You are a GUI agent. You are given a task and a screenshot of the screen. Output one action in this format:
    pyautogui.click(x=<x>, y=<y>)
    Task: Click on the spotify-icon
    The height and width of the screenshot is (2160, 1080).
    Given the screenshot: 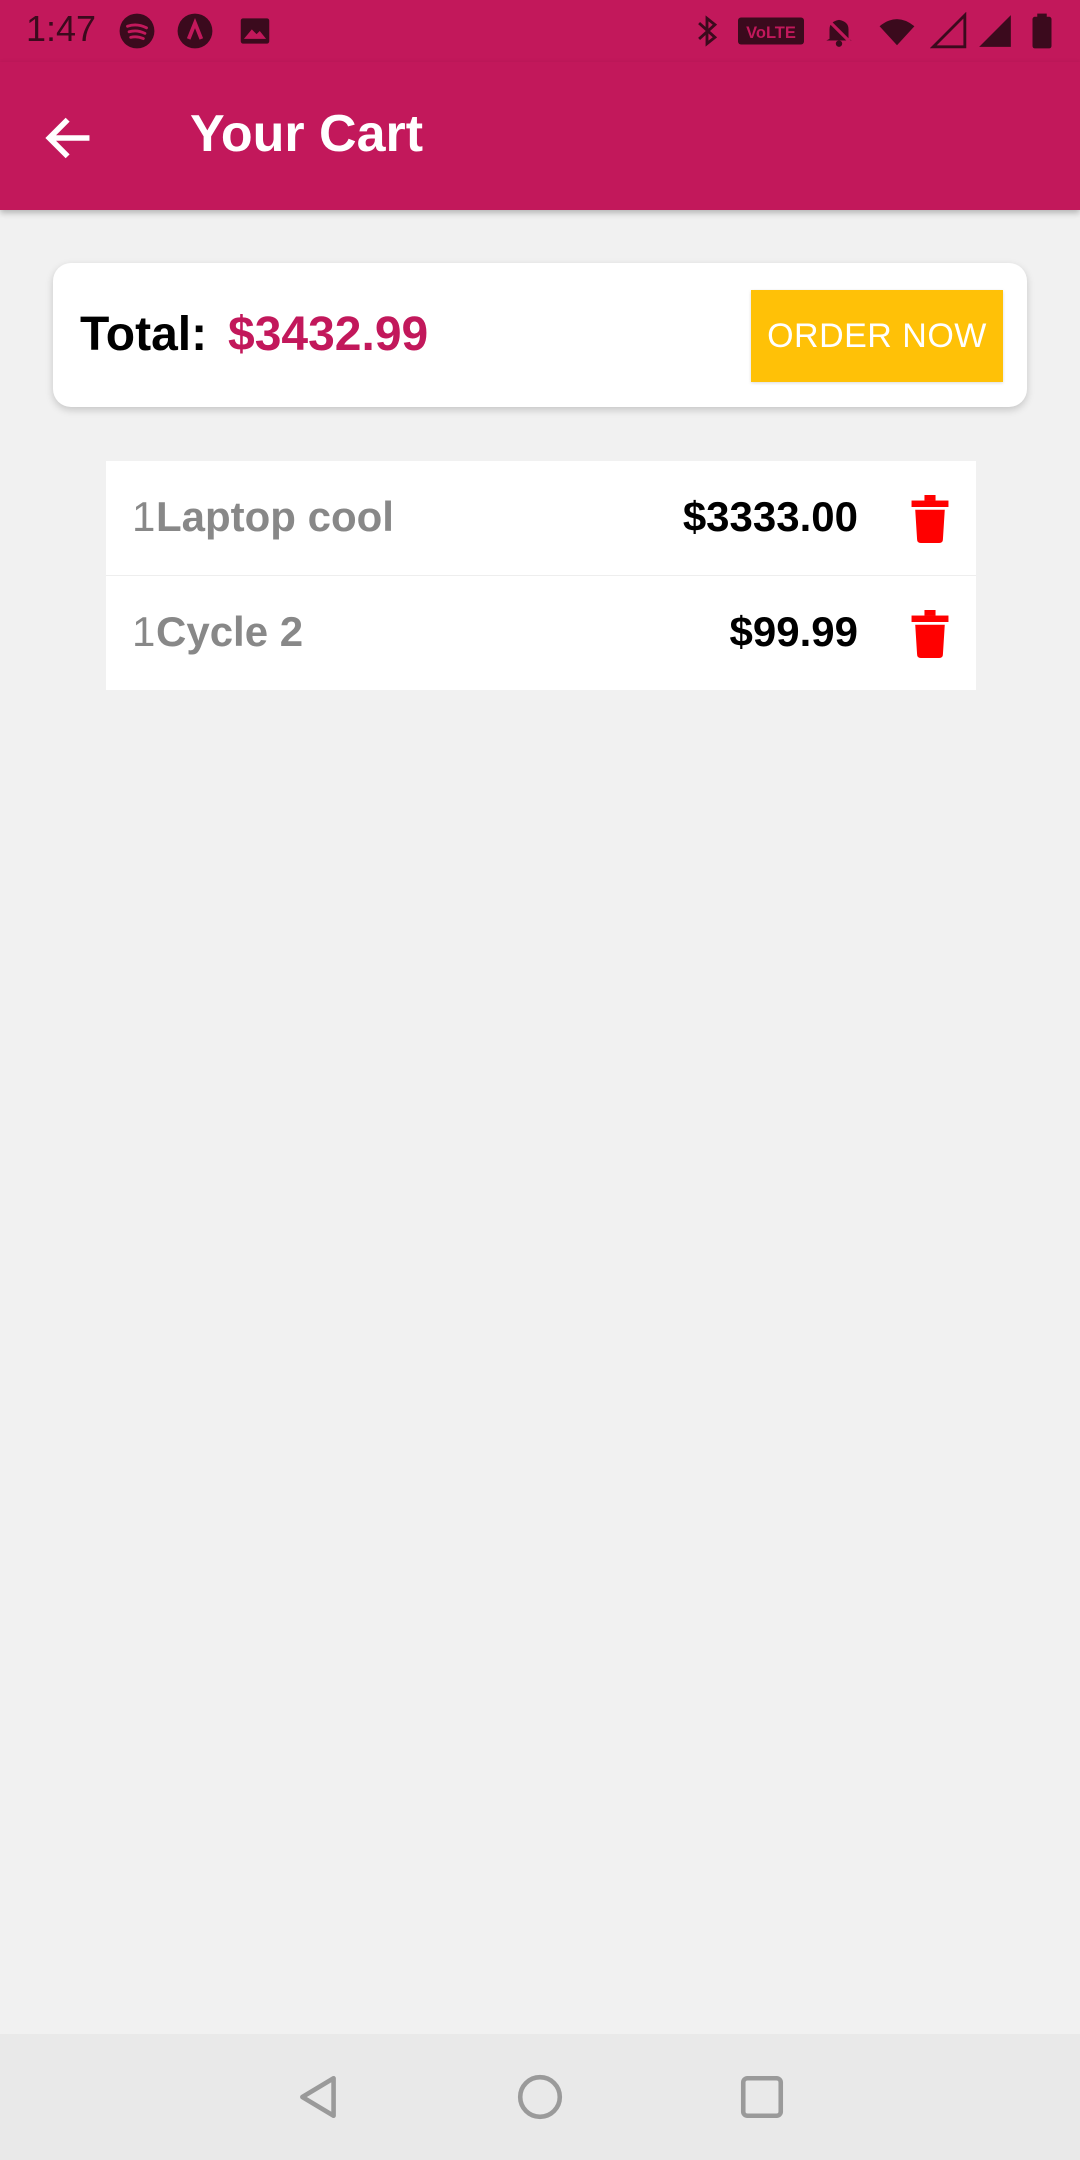 What is the action you would take?
    pyautogui.click(x=137, y=31)
    